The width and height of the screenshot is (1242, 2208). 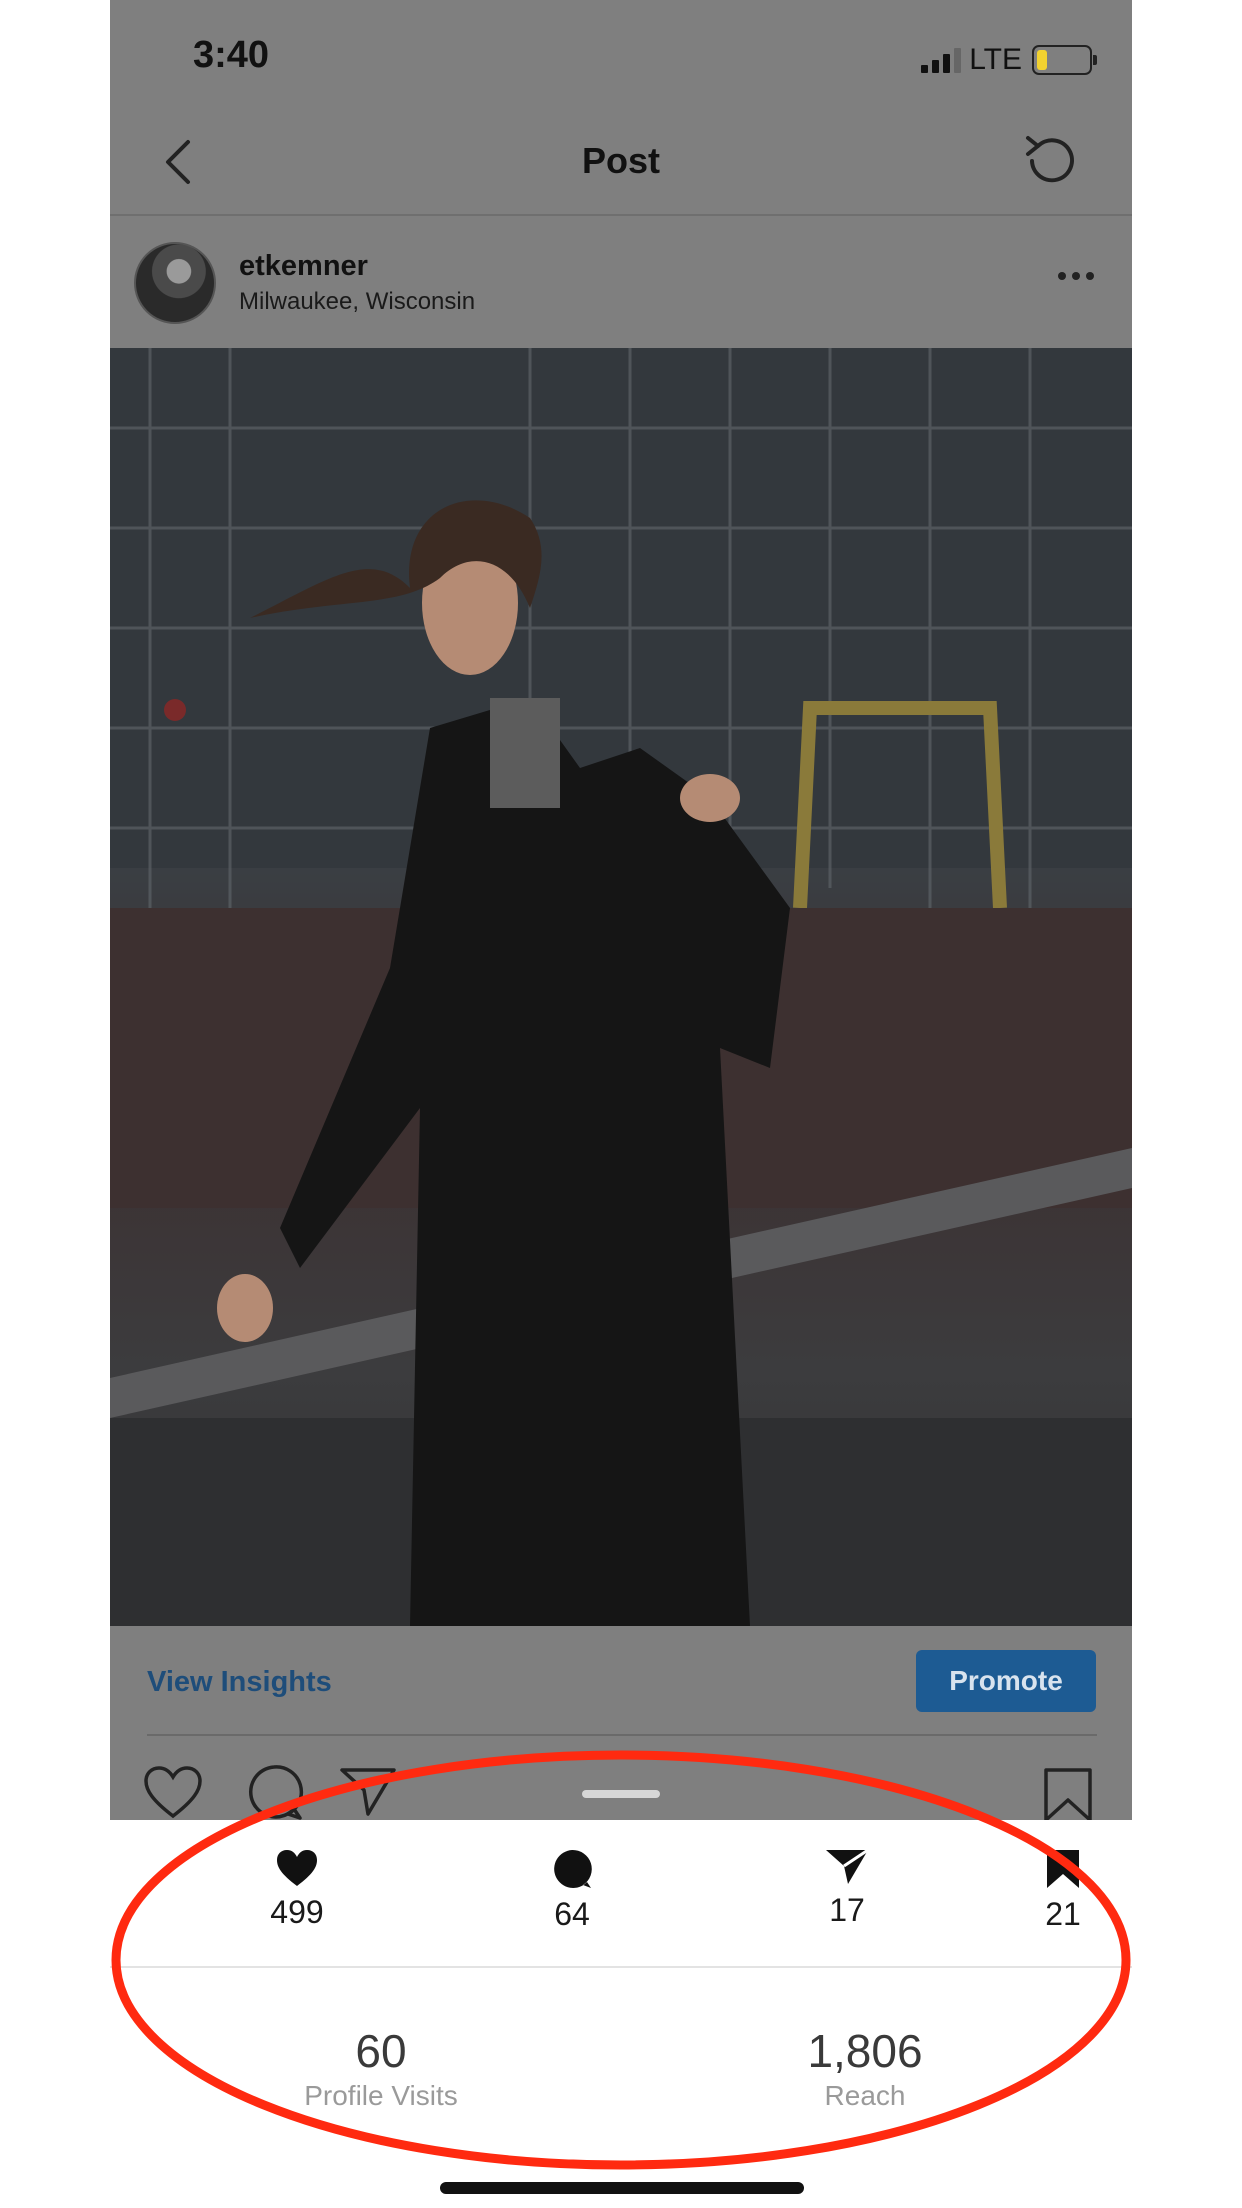 What do you see at coordinates (1051, 161) in the screenshot?
I see `refresh-icon` at bounding box center [1051, 161].